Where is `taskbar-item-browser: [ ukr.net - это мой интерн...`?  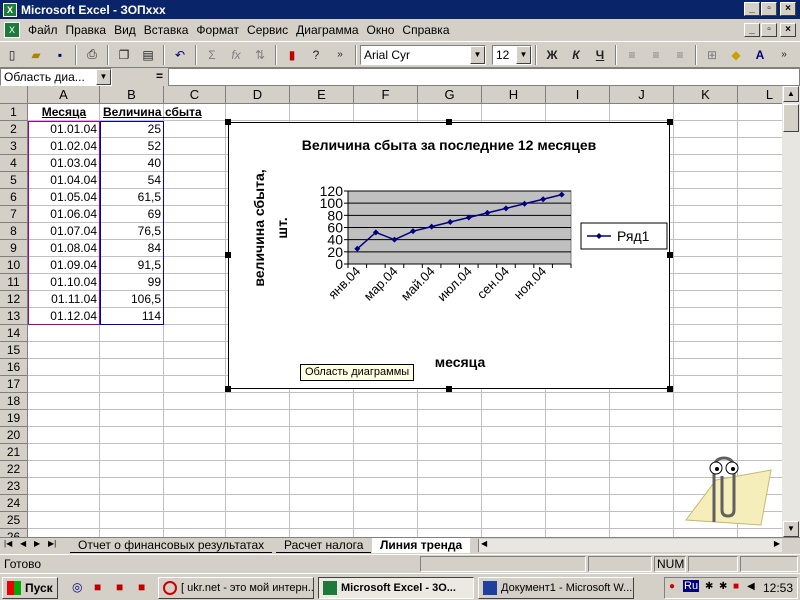
taskbar-item-browser: [ ukr.net - это мой интерн... is located at coordinates (236, 588).